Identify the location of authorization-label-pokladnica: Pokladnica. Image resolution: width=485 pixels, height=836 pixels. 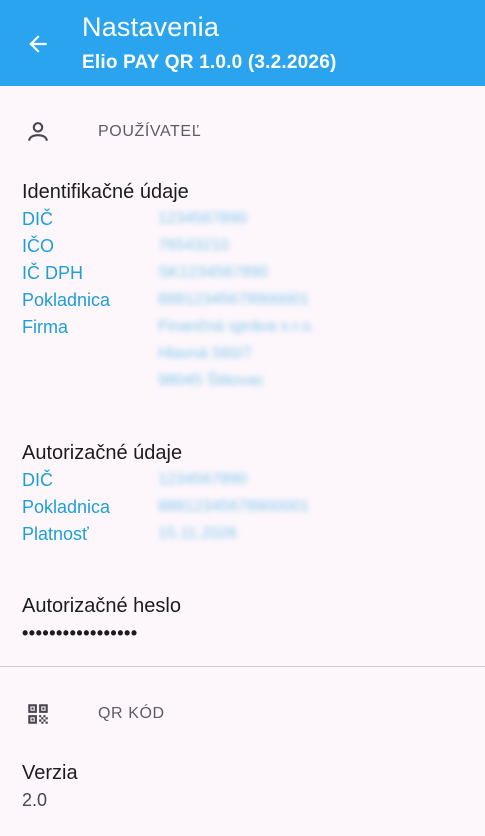
(66, 507).